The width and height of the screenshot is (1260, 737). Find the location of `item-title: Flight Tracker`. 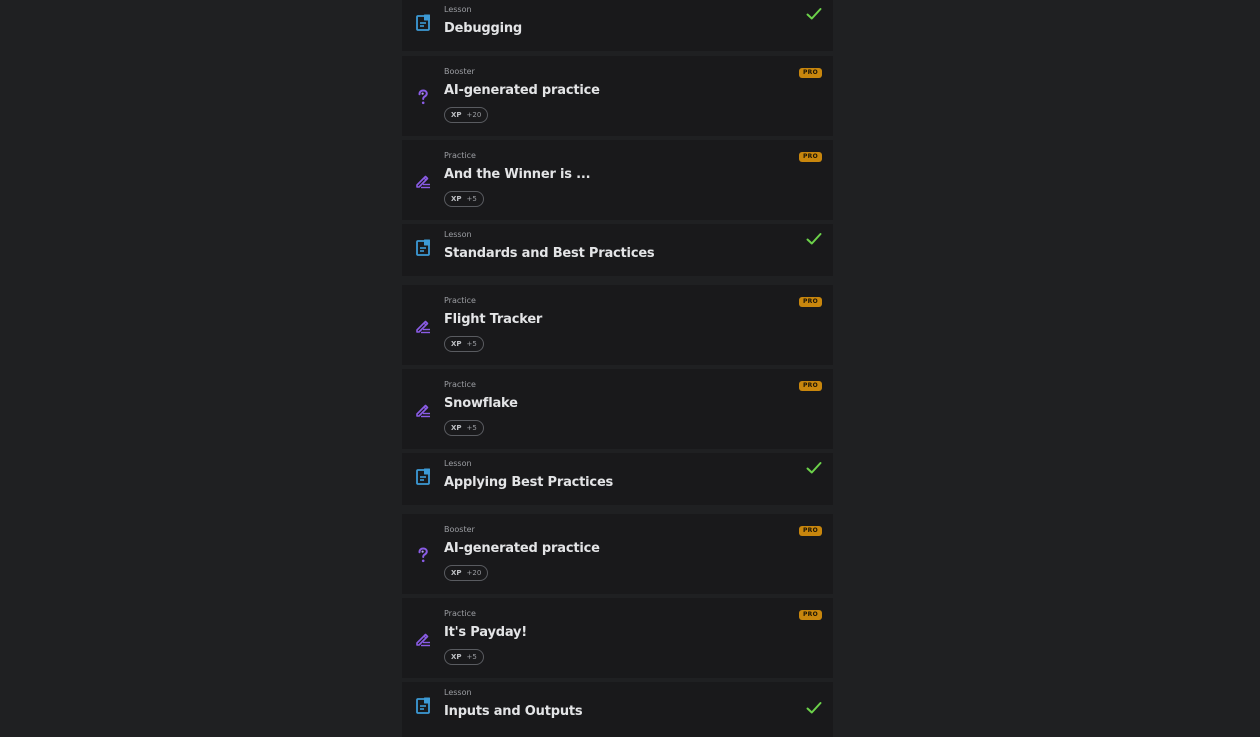

item-title: Flight Tracker is located at coordinates (493, 319).